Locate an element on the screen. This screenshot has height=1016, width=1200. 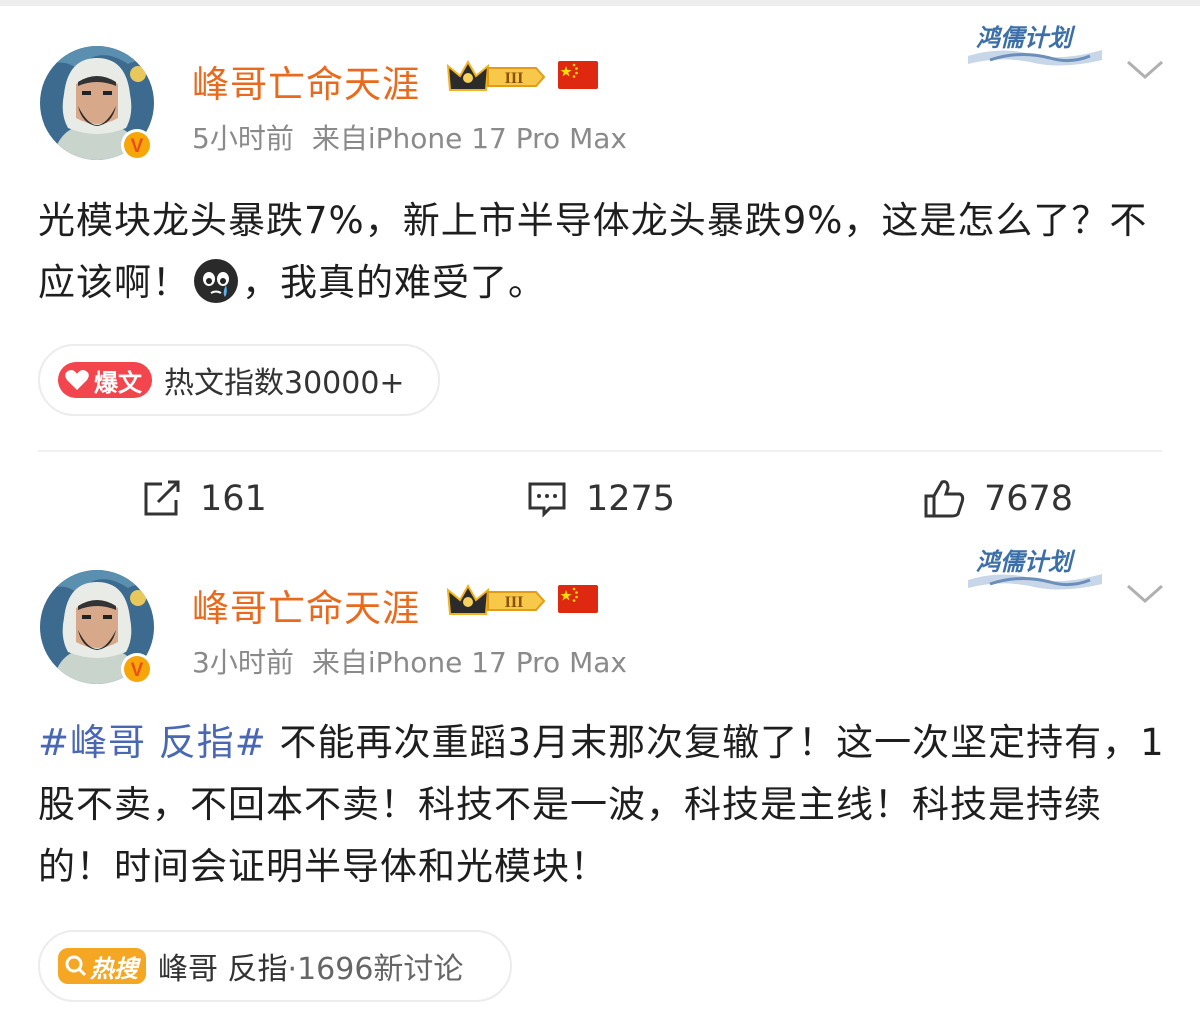
hot-search-text: 峰哥 反指·1696新讨论 is located at coordinates (310, 966).